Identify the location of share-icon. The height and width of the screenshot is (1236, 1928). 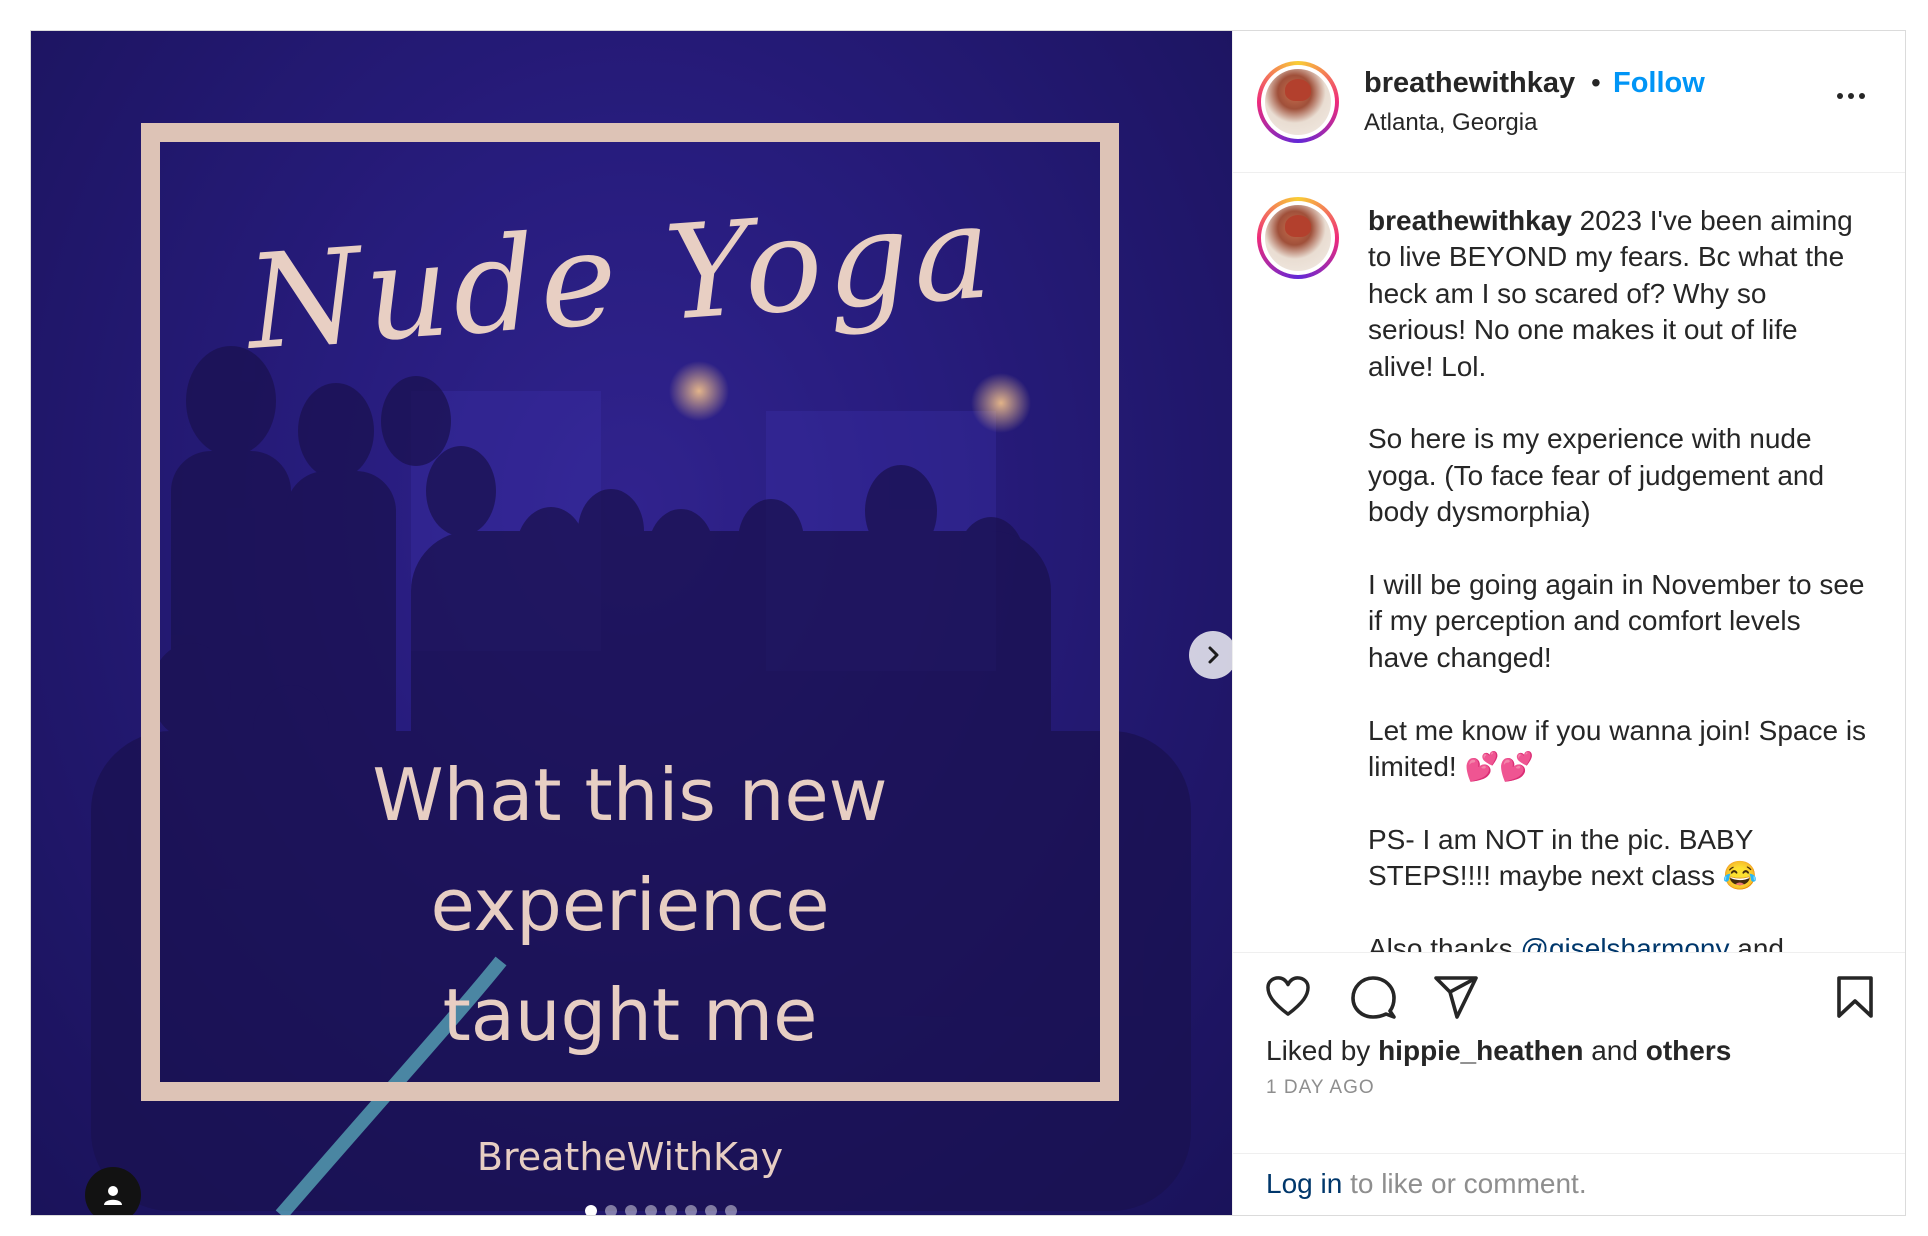
(1456, 997).